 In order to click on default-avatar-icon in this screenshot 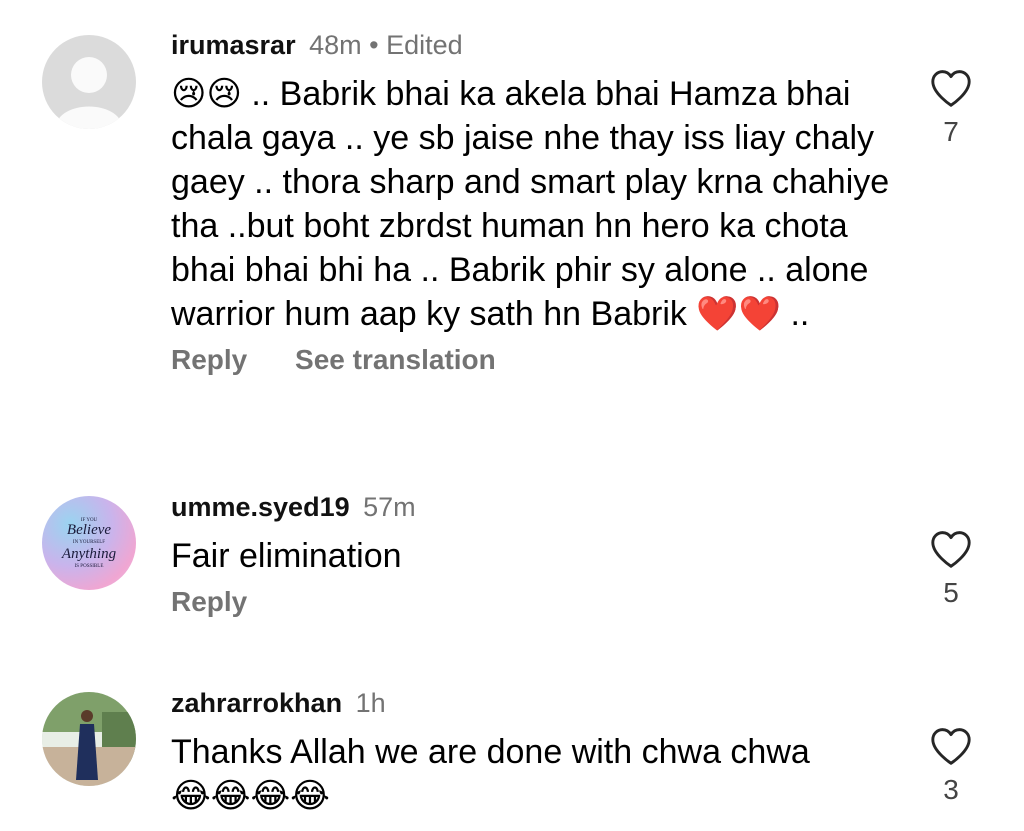, I will do `click(89, 93)`.